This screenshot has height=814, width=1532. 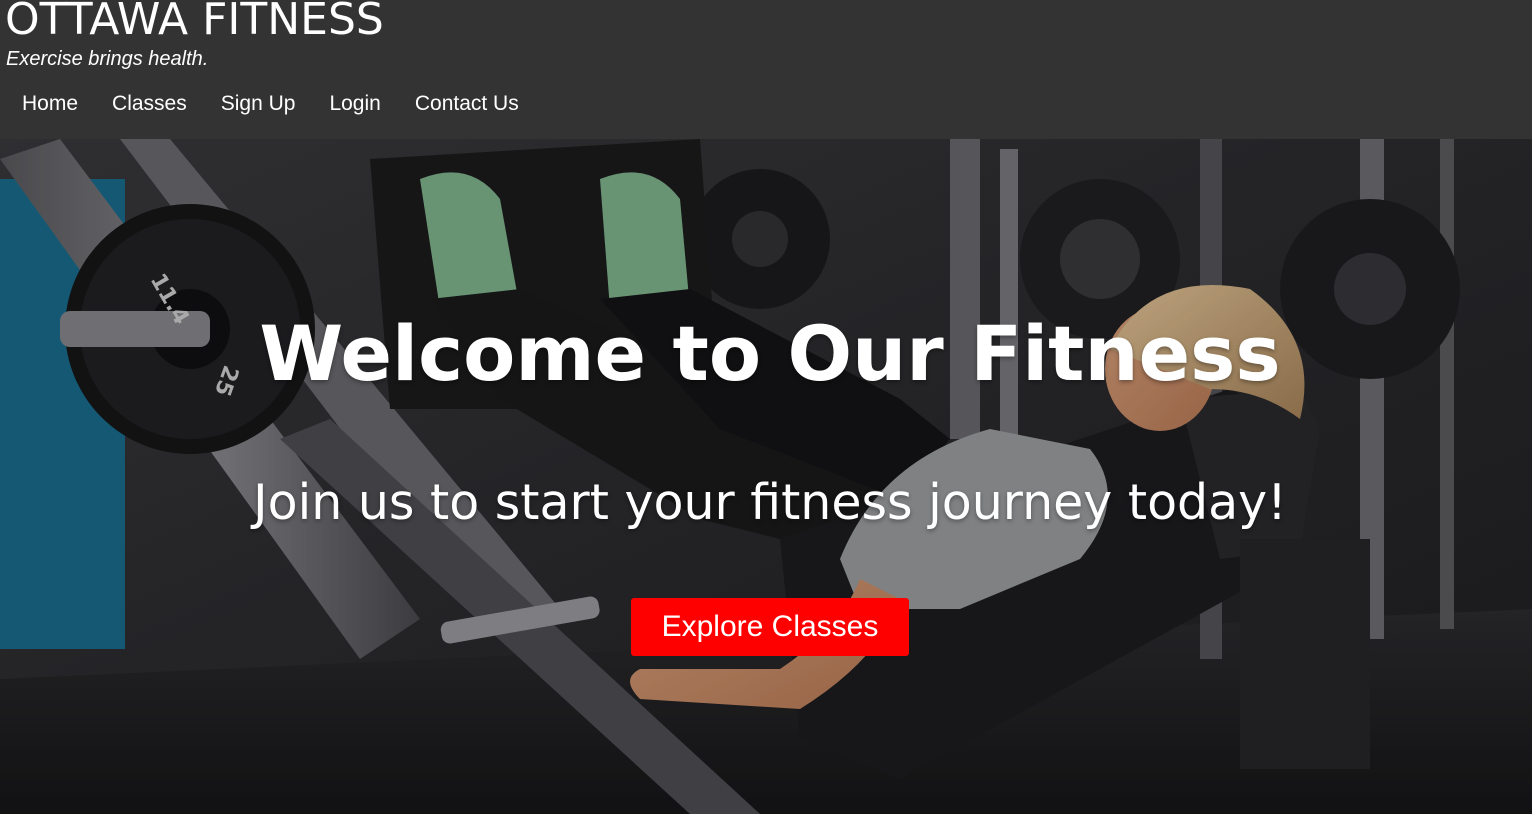 What do you see at coordinates (107, 59) in the screenshot?
I see `site-tagline: Exercise brings health.` at bounding box center [107, 59].